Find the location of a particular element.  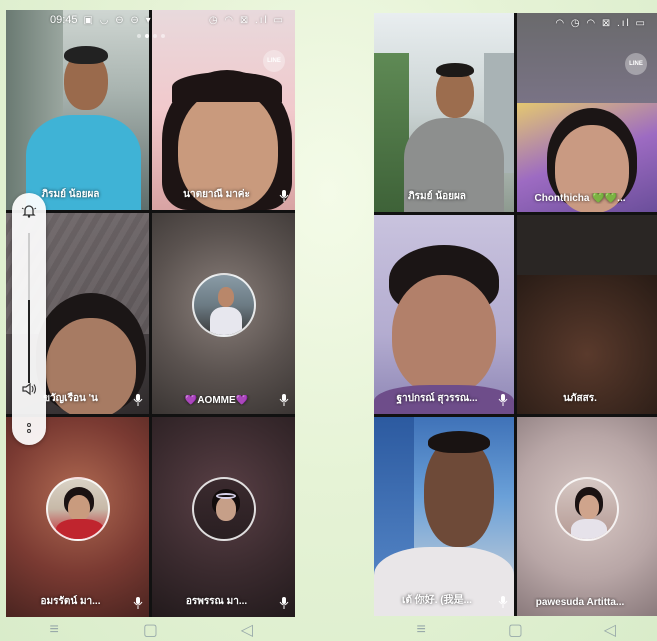

status-time: 09:45 is located at coordinates (64, 20).